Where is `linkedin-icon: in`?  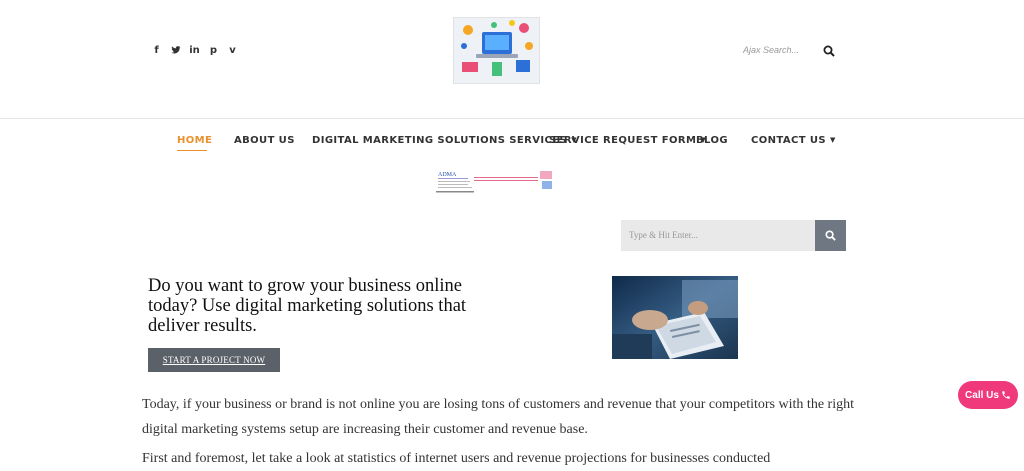
linkedin-icon: in is located at coordinates (194, 51).